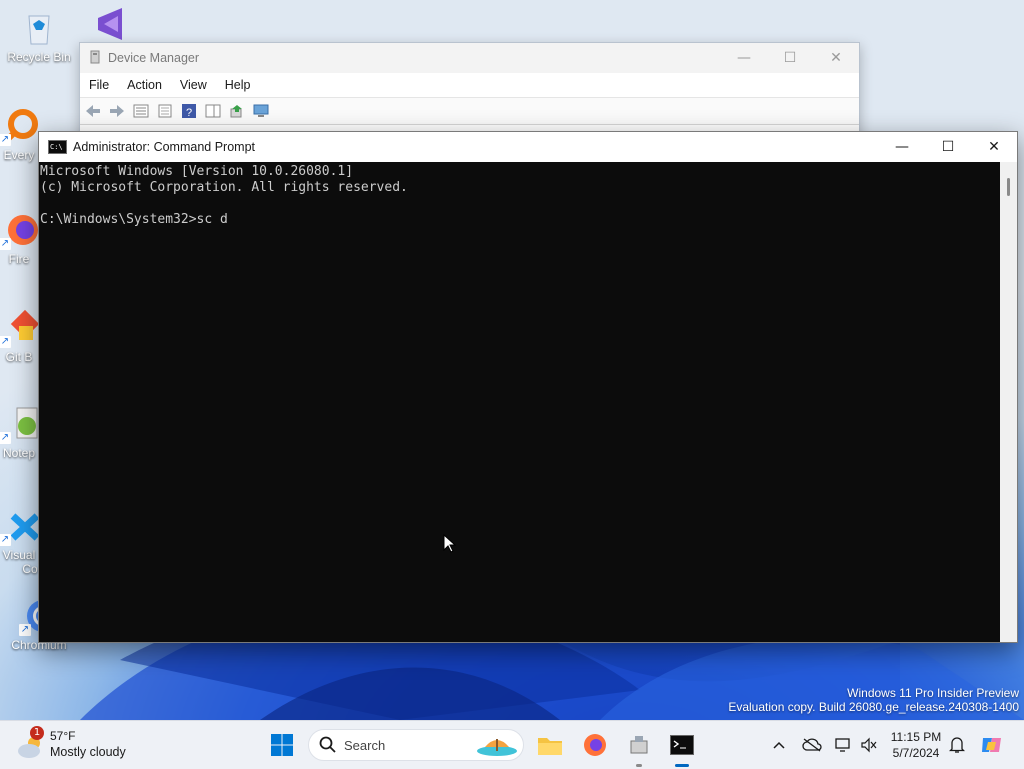 The width and height of the screenshot is (1024, 769). I want to click on bell-icon, so click(957, 745).